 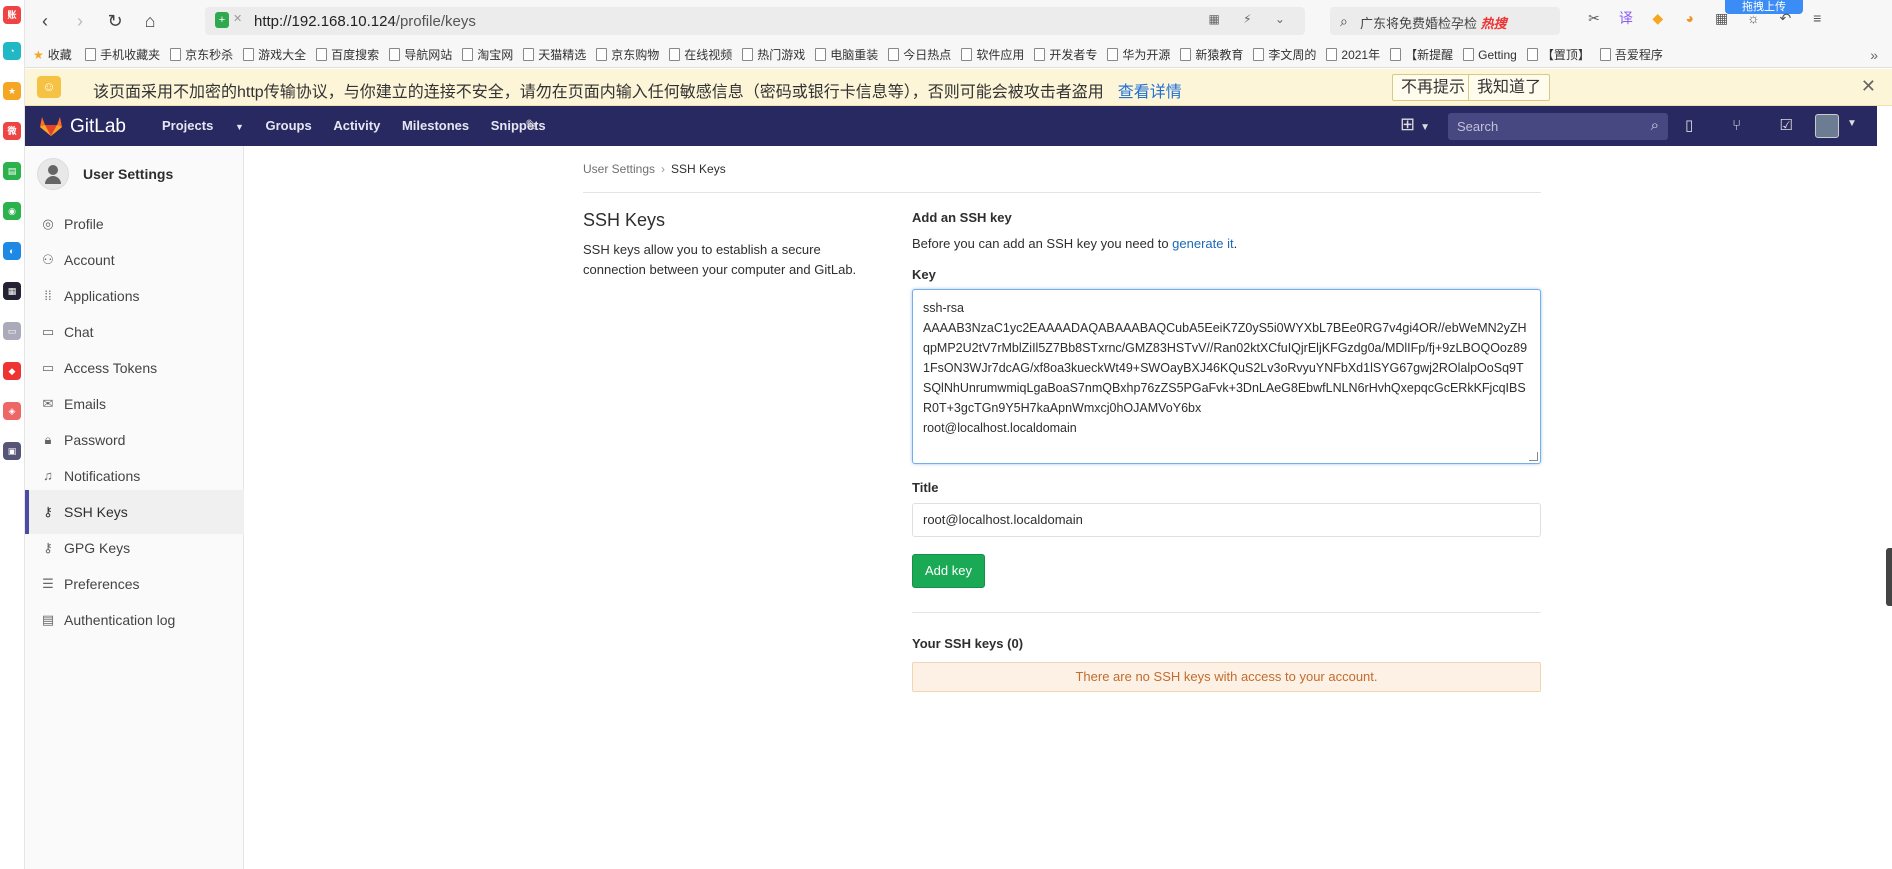 What do you see at coordinates (854, 55) in the screenshot?
I see `bookmark-label: 电脑重装` at bounding box center [854, 55].